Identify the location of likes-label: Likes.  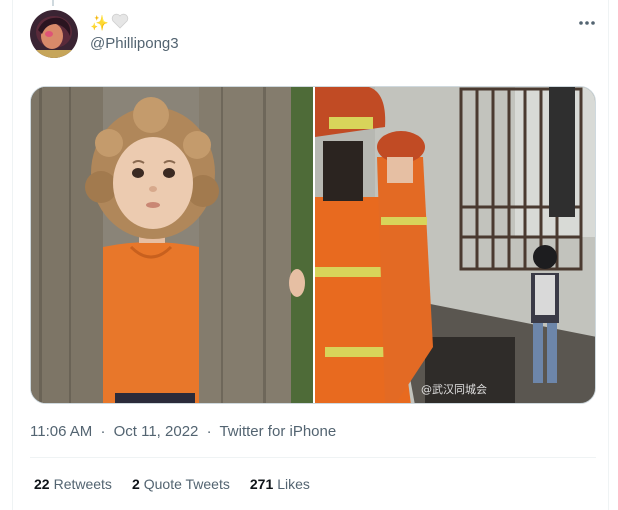
(293, 484).